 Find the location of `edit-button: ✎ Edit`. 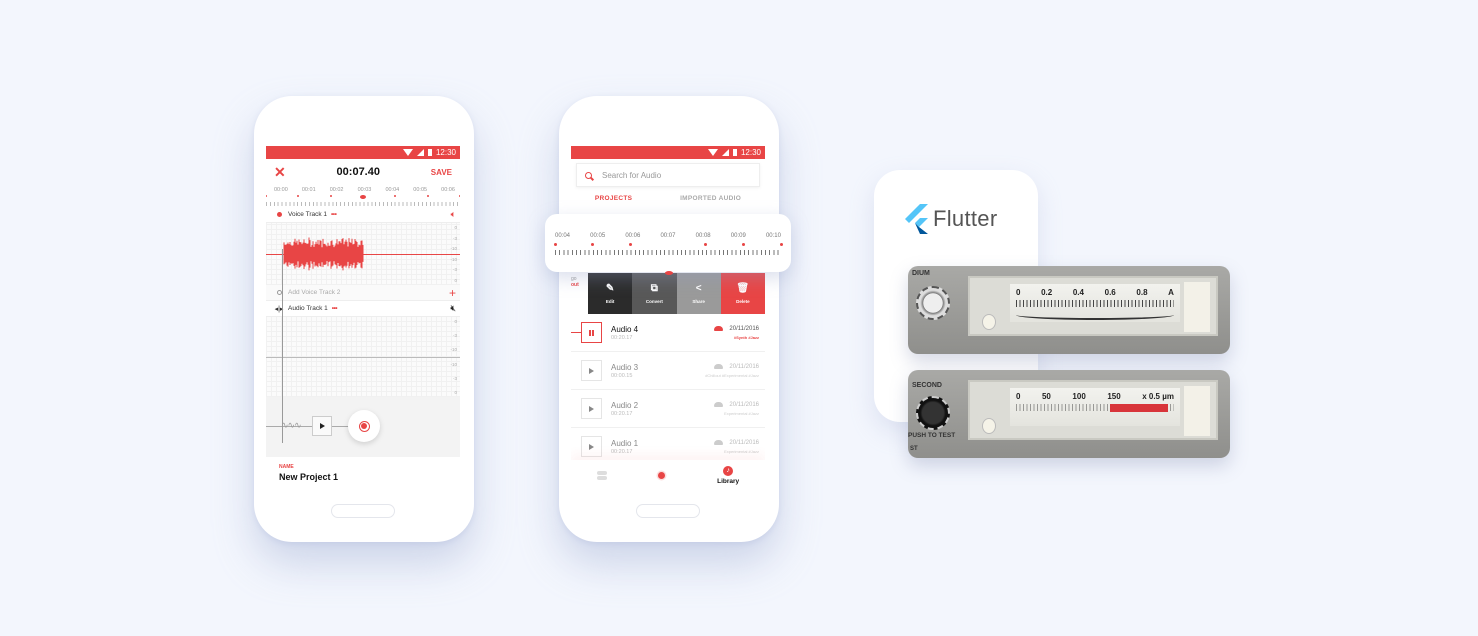

edit-button: ✎ Edit is located at coordinates (610, 293).